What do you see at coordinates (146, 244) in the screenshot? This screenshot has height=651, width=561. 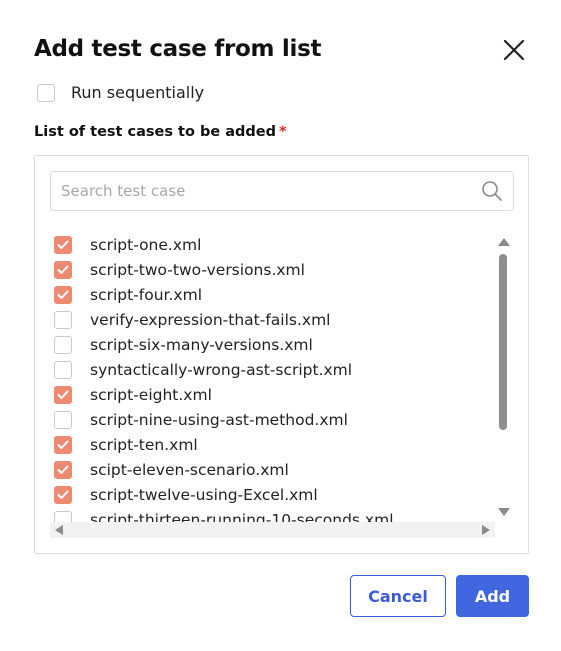 I see `list-item-label: script-one.xml` at bounding box center [146, 244].